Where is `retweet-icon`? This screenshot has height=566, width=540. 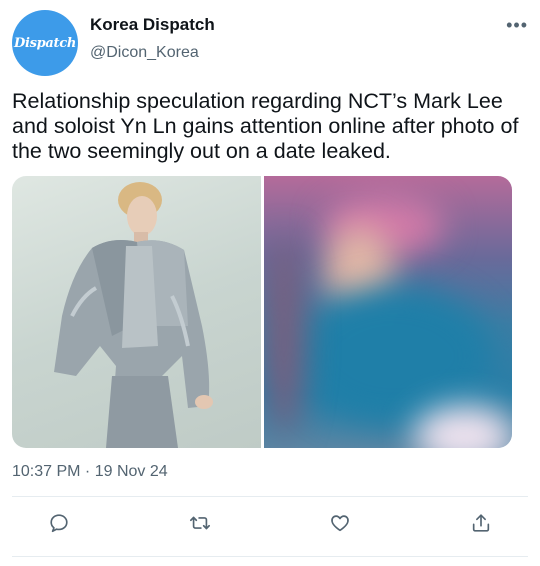 retweet-icon is located at coordinates (199, 523).